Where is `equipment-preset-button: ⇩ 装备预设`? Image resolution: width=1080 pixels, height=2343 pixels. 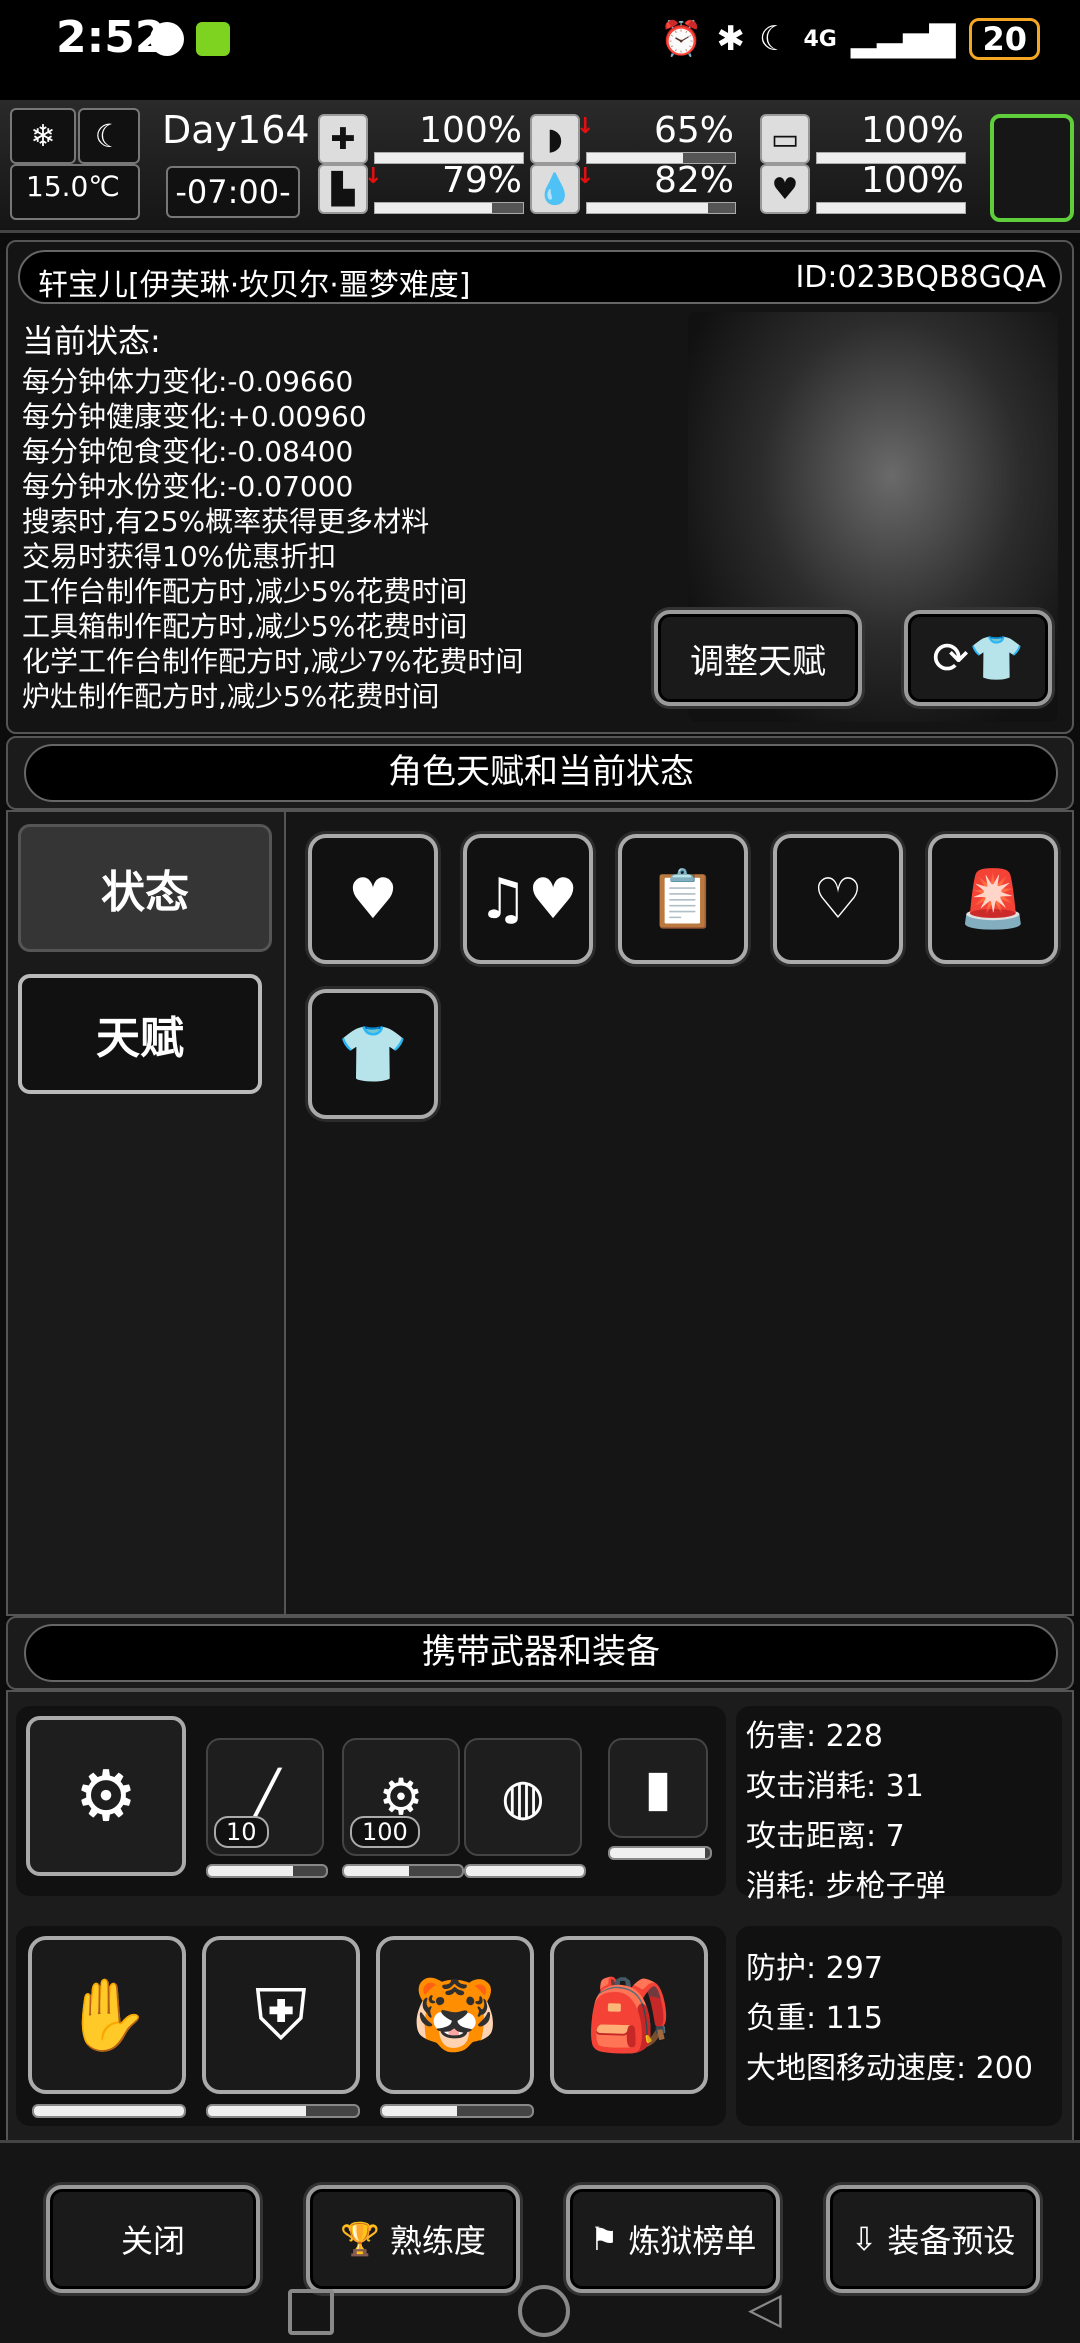
equipment-preset-button: ⇩ 装备预设 is located at coordinates (933, 2239).